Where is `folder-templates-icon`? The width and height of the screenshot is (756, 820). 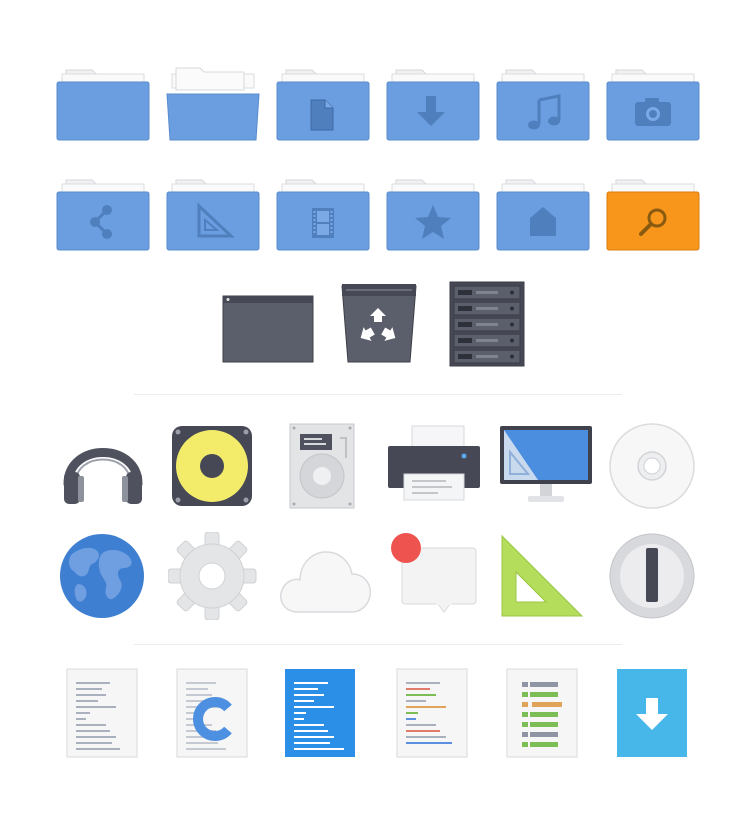 folder-templates-icon is located at coordinates (213, 213).